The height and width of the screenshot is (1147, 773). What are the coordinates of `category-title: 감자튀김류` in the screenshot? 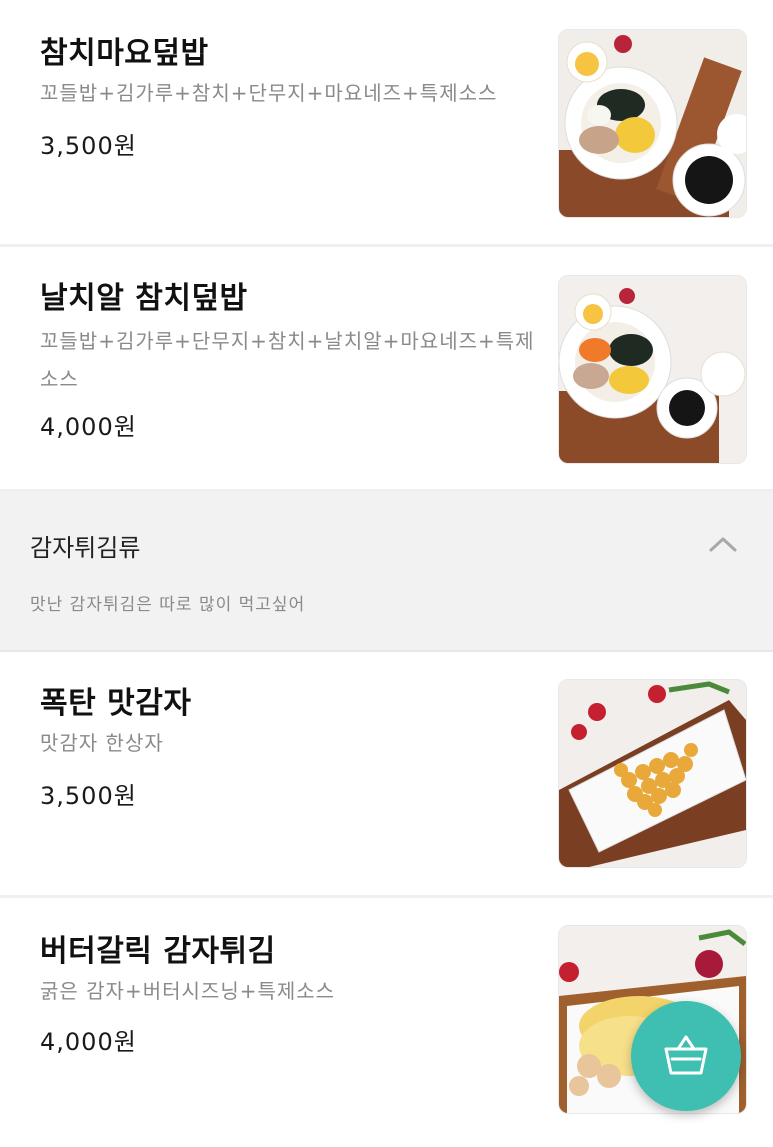 It's located at (85, 548).